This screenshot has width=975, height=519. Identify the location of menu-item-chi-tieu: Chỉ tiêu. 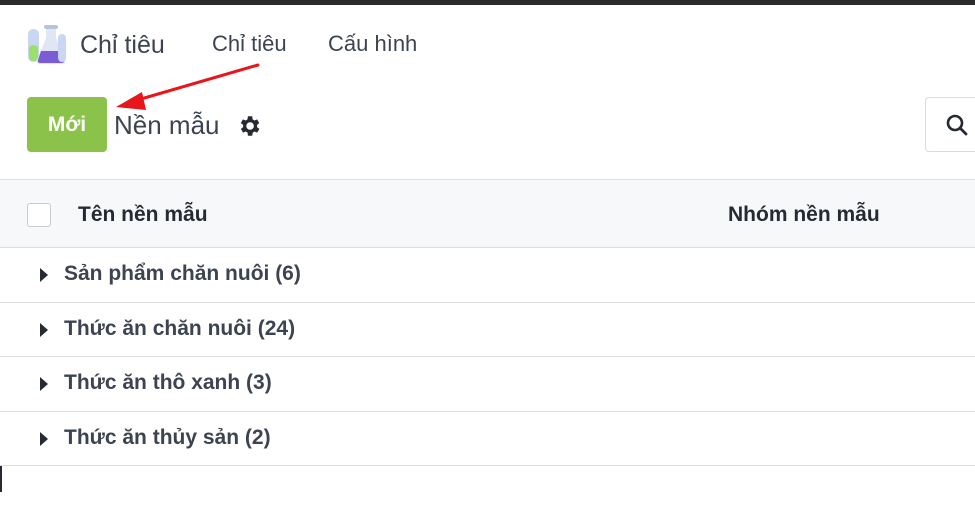
(249, 44).